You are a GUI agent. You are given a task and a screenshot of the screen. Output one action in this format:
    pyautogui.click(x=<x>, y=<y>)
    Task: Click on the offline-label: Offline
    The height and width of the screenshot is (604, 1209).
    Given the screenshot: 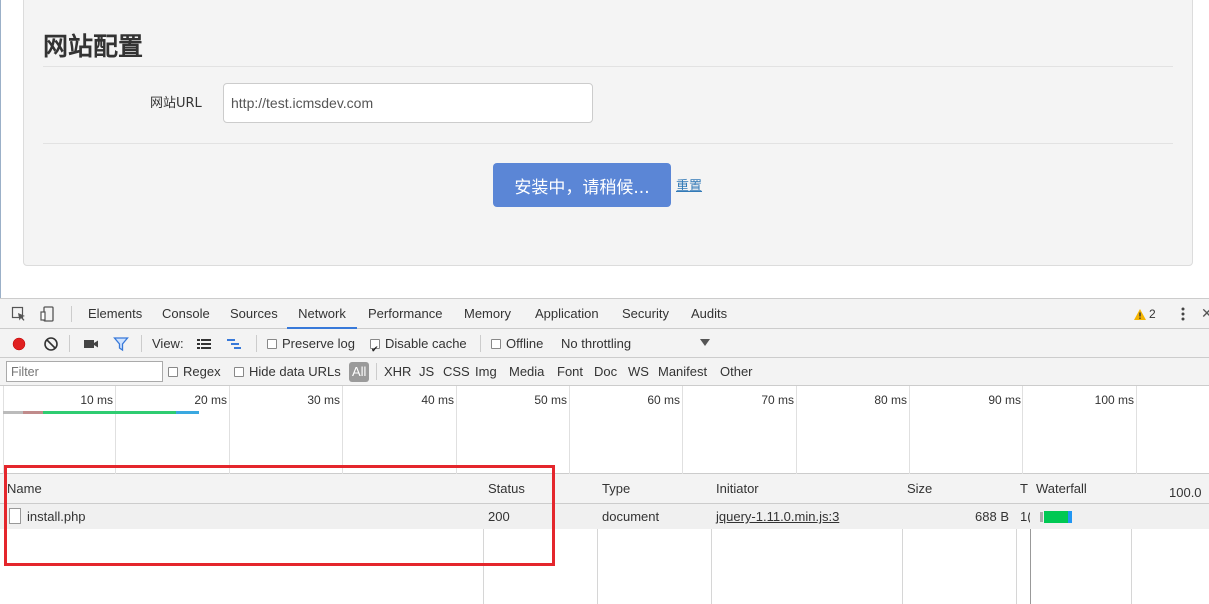 What is the action you would take?
    pyautogui.click(x=525, y=343)
    